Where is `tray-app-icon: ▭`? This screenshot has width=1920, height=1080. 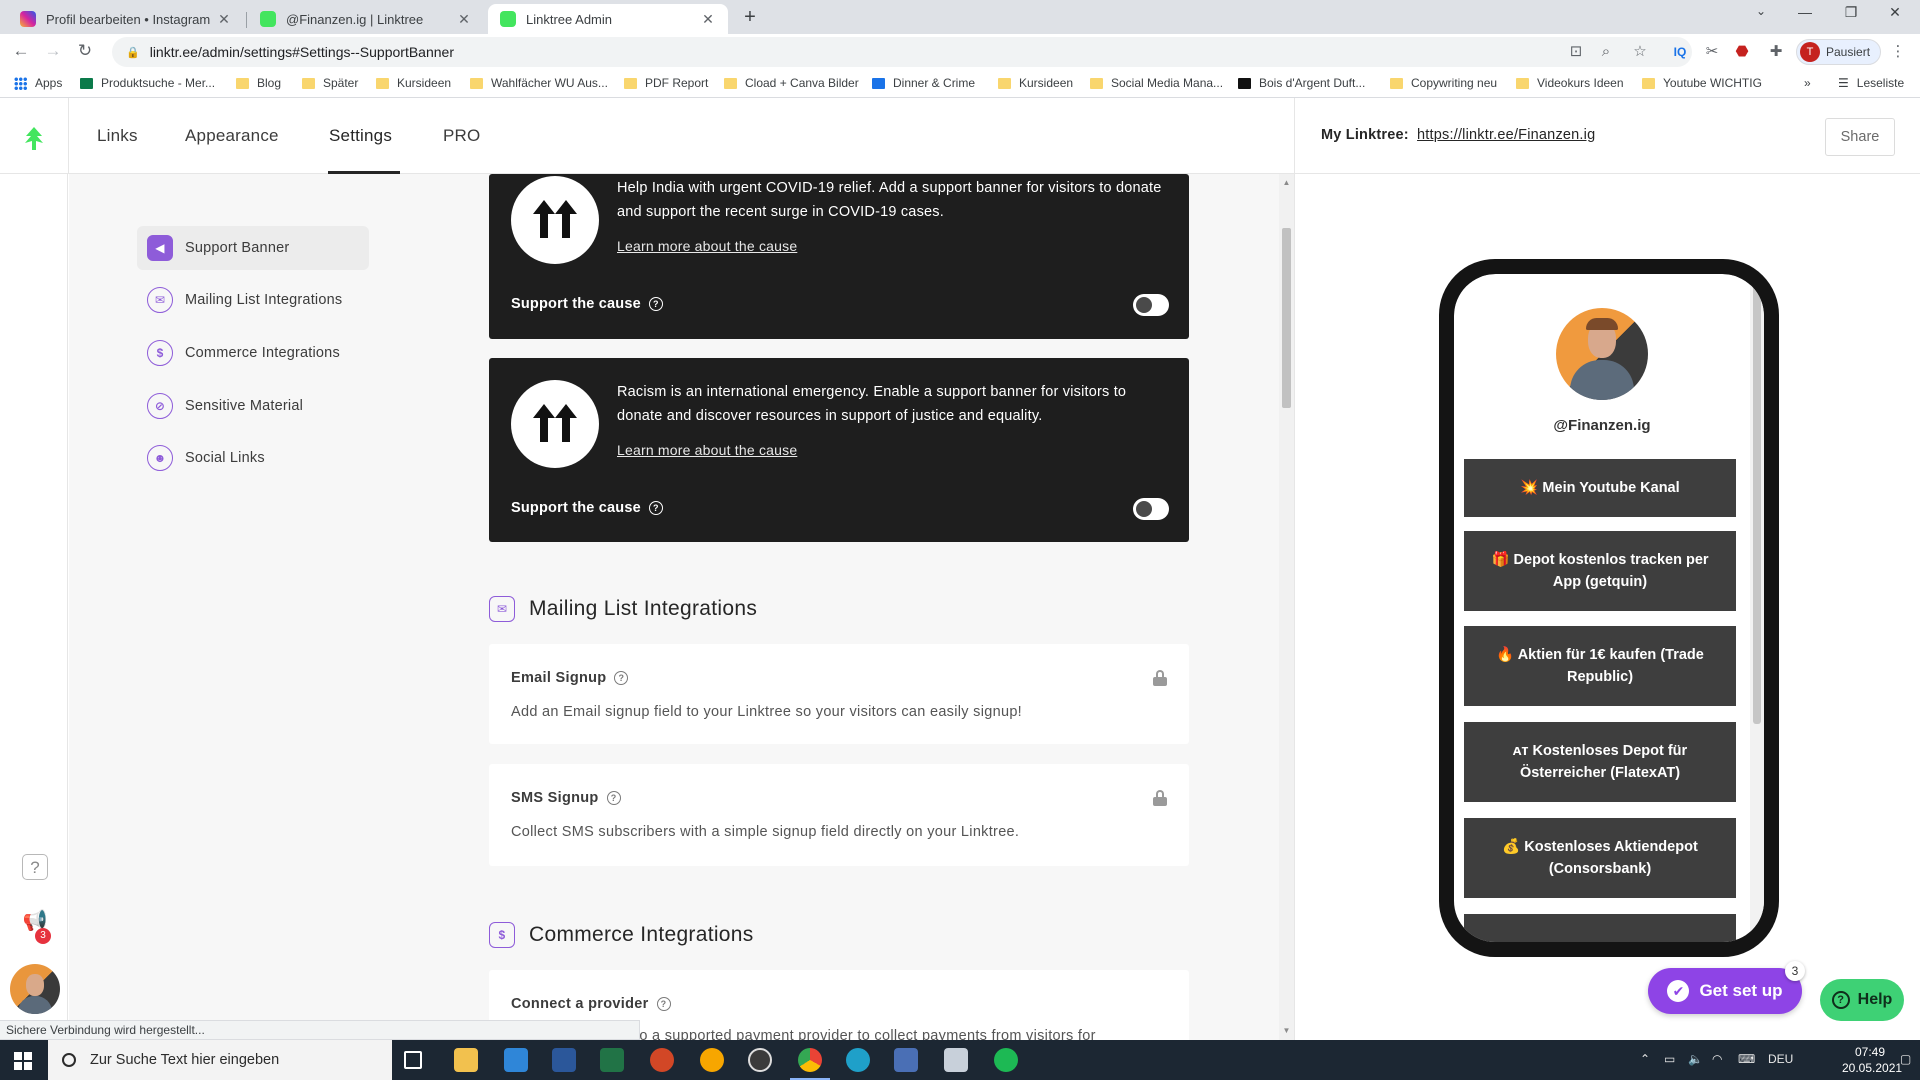
tray-app-icon: ▭ is located at coordinates (1669, 1059).